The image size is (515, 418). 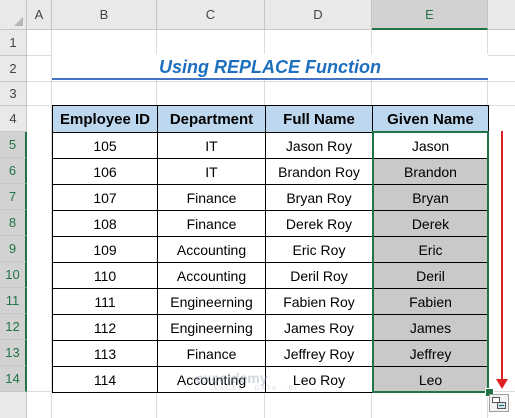 I want to click on sheet-title: Using REPLACE Function, so click(x=270, y=67).